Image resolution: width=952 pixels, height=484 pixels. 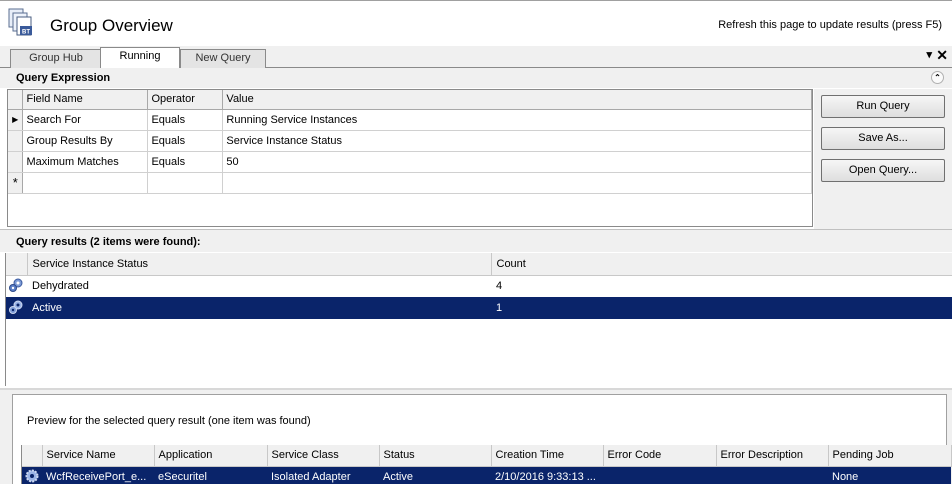 I want to click on column-header-error-code: Error Code, so click(x=660, y=456).